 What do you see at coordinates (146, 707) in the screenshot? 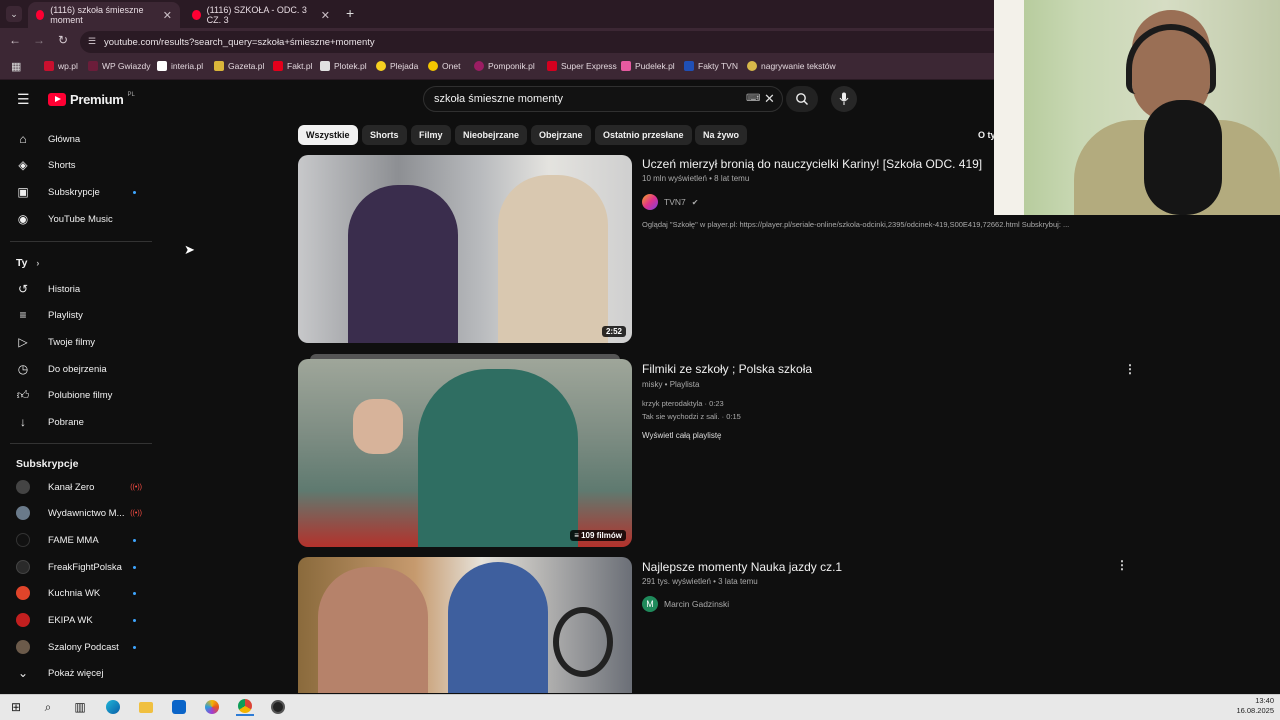
I see `file-explorer-icon` at bounding box center [146, 707].